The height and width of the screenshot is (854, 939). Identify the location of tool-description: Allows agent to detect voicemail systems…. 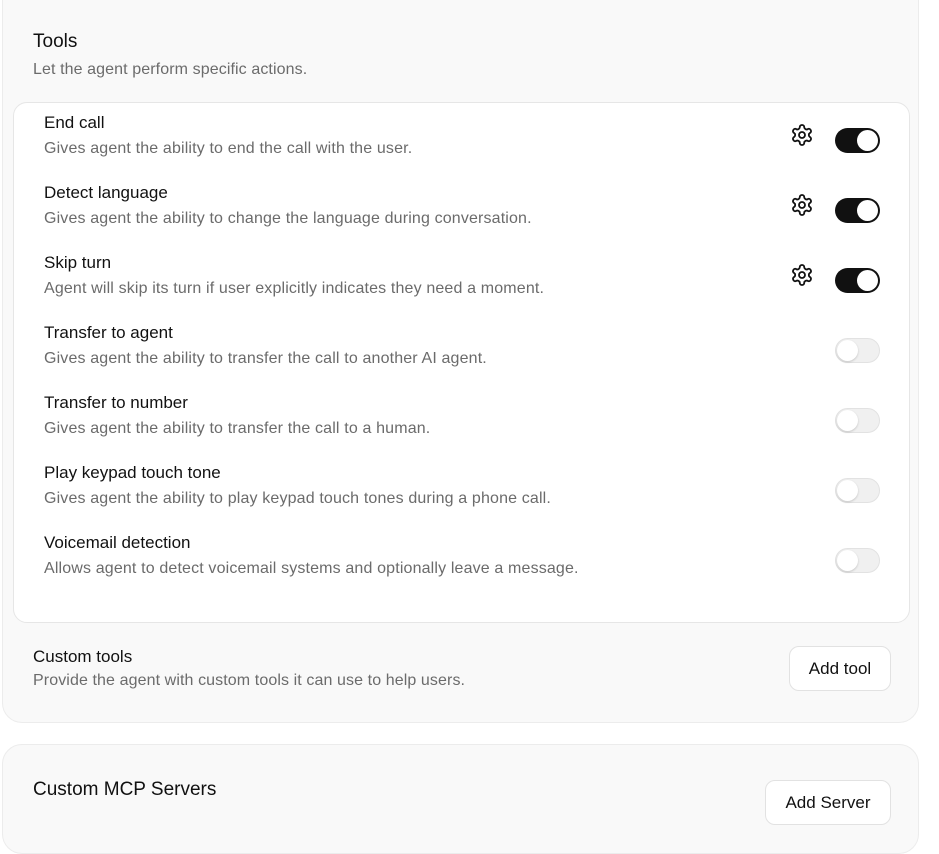
(311, 568).